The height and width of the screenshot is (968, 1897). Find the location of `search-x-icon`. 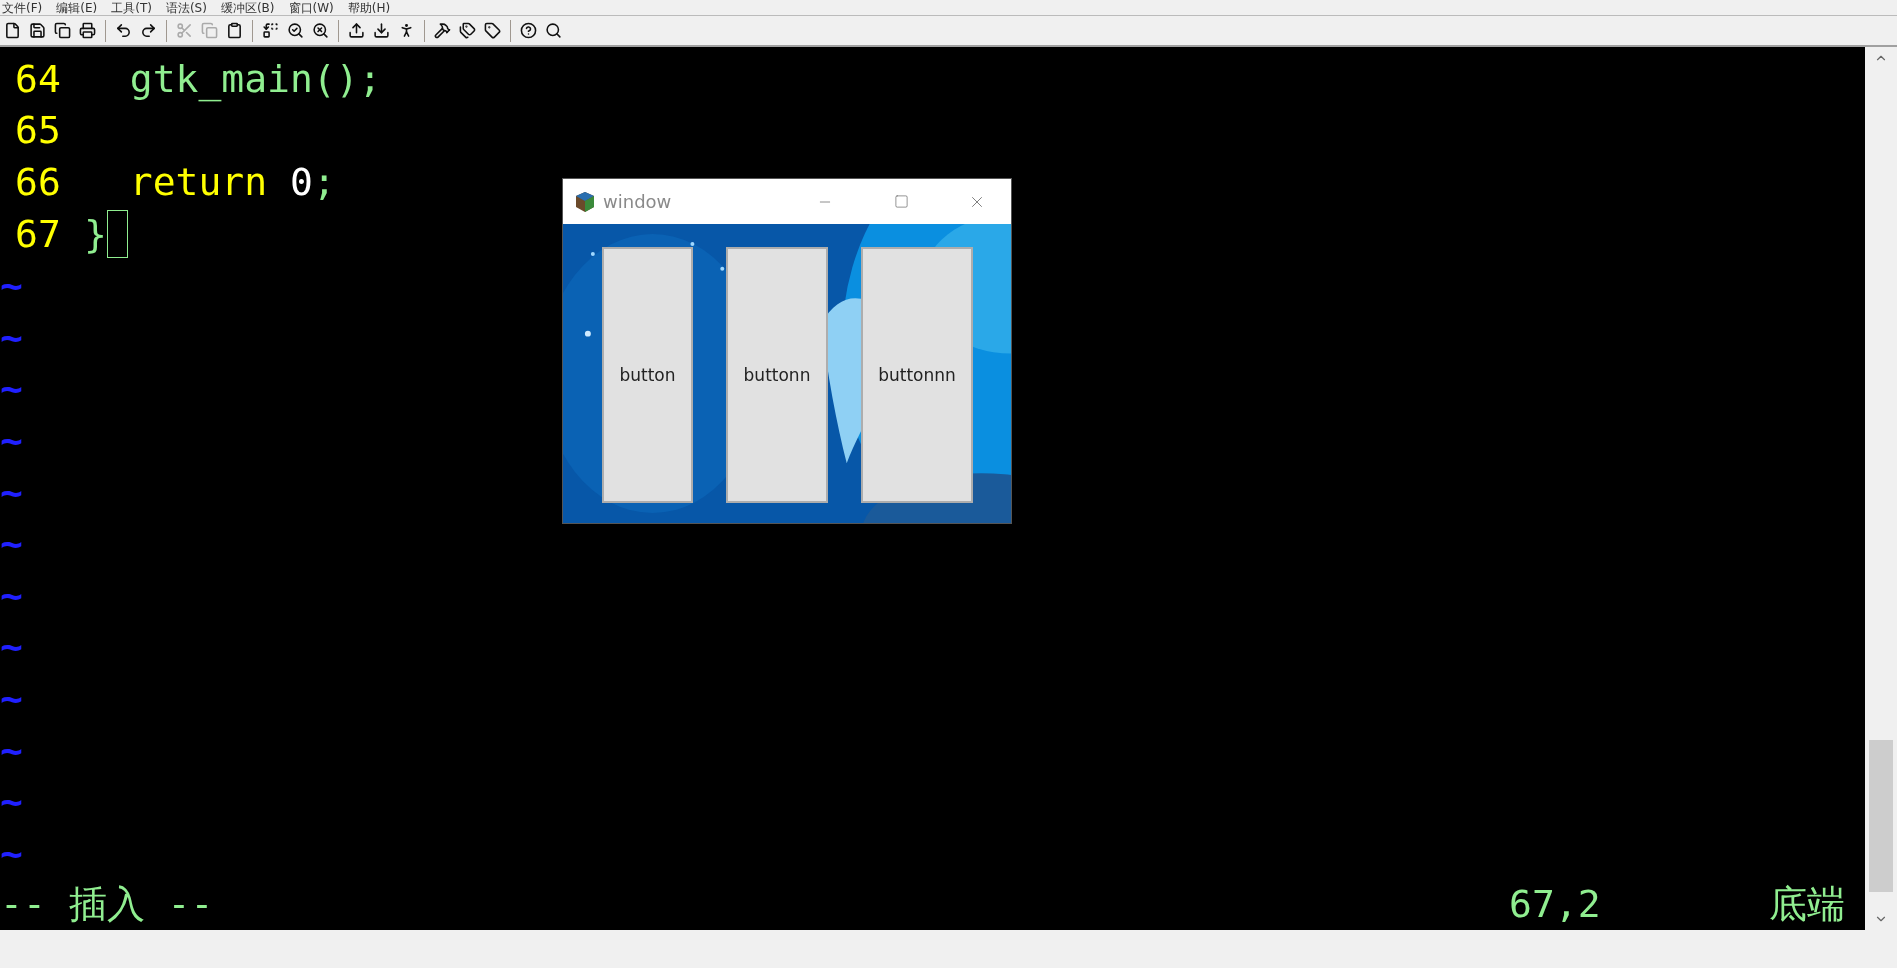

search-x-icon is located at coordinates (320, 30).